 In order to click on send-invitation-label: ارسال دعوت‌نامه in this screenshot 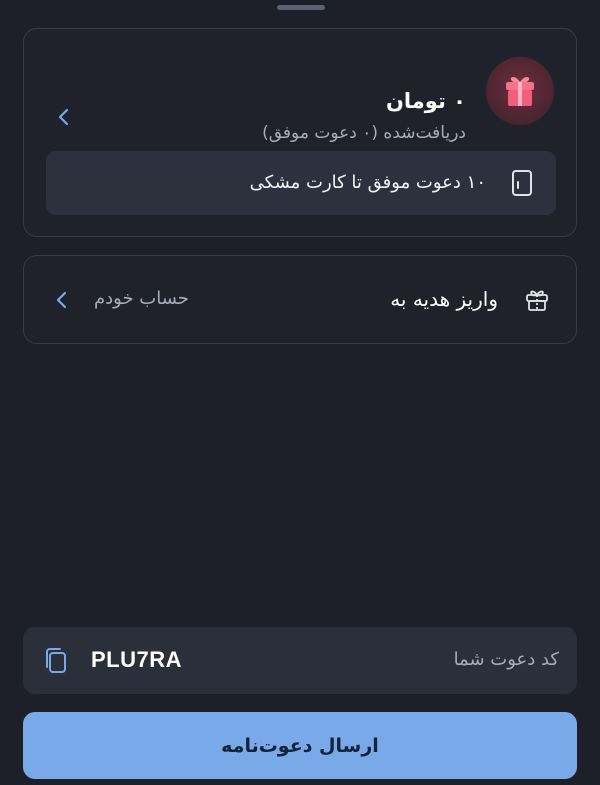, I will do `click(300, 745)`.